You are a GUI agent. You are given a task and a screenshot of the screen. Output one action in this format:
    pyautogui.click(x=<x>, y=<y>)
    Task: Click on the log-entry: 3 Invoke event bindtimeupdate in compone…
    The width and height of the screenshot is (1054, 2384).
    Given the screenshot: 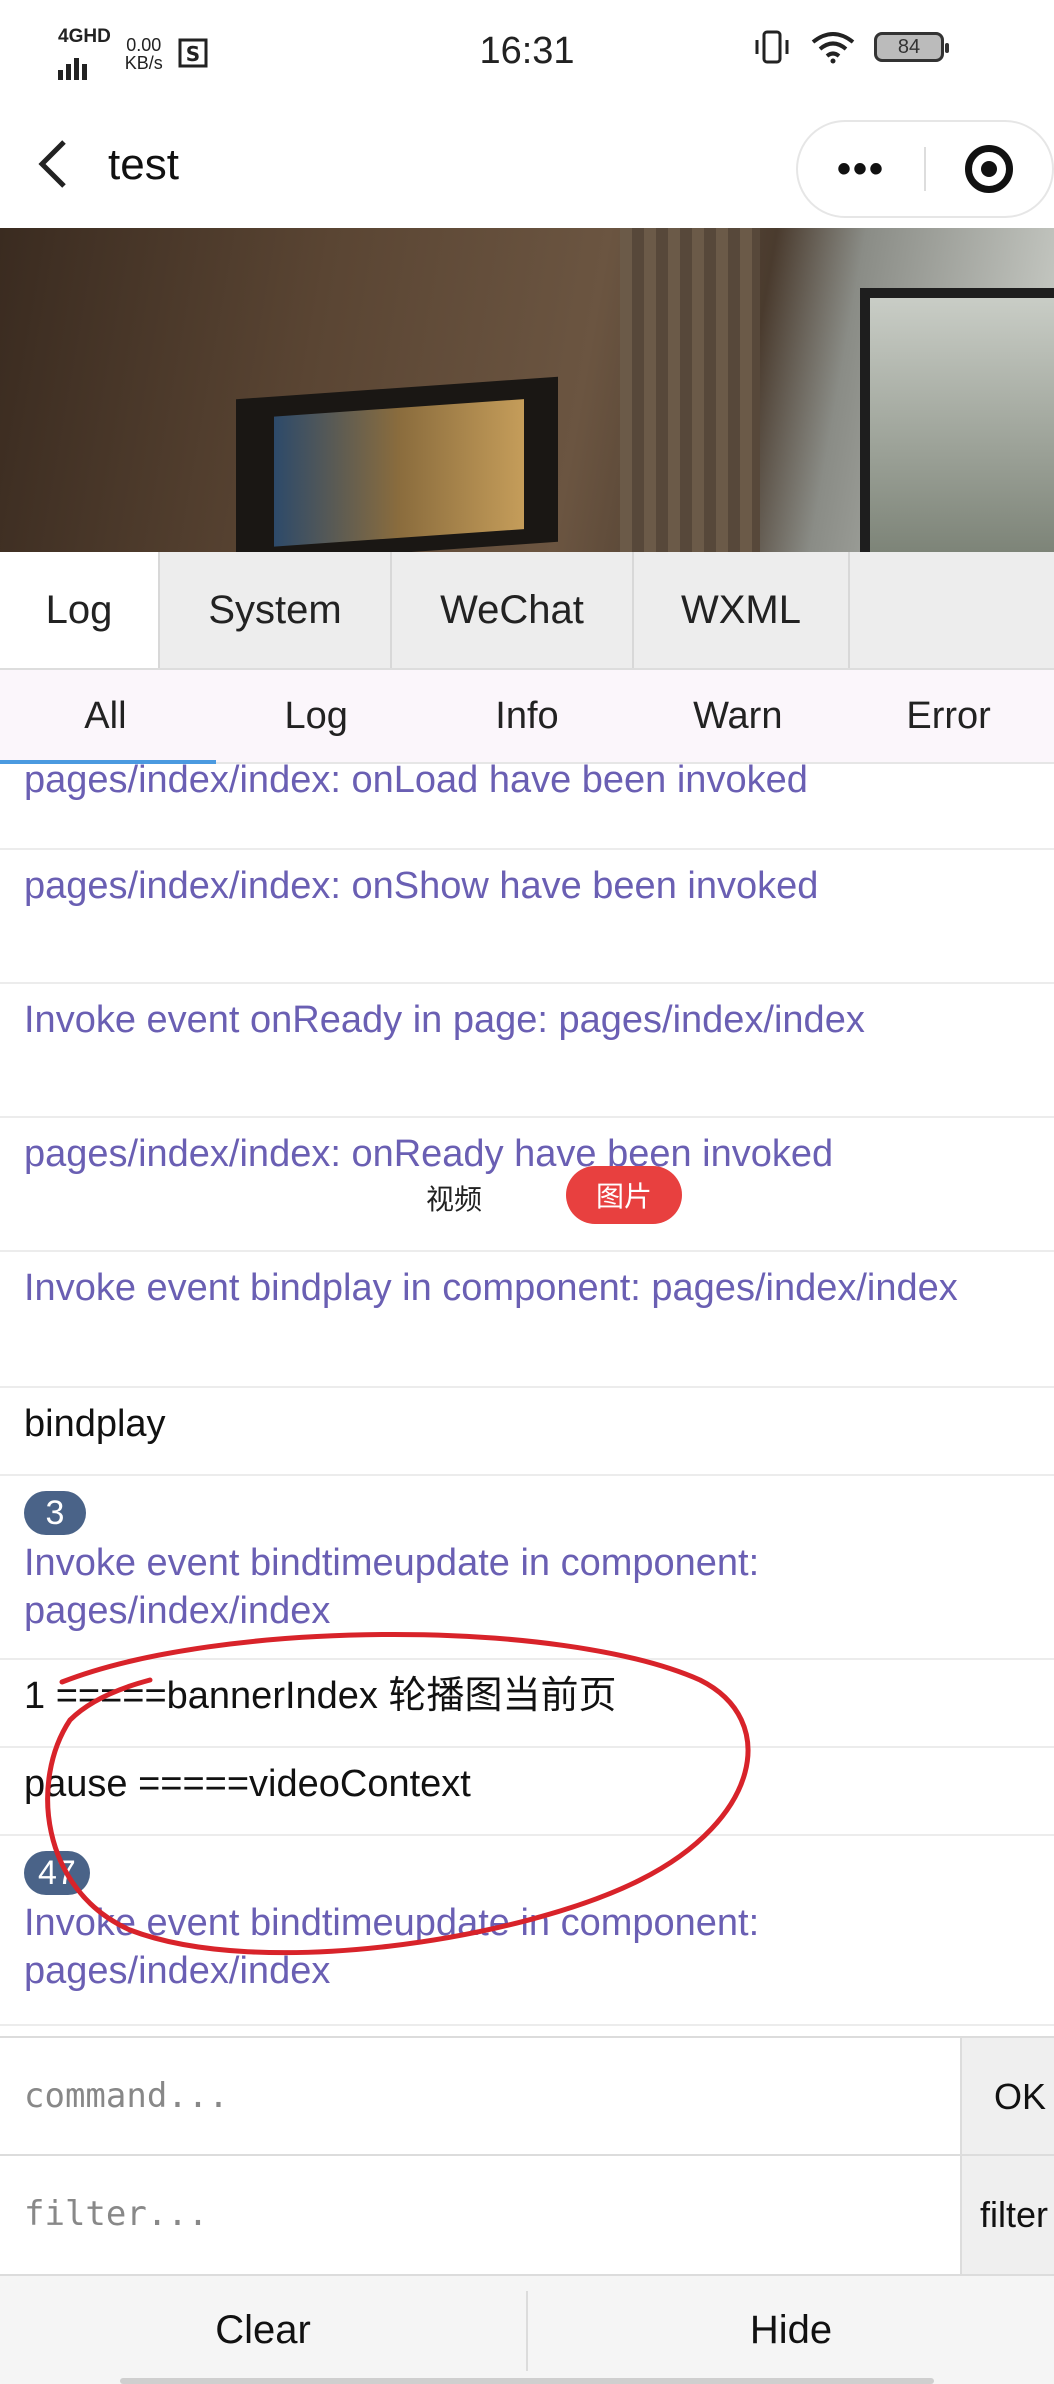 What is the action you would take?
    pyautogui.click(x=527, y=1568)
    